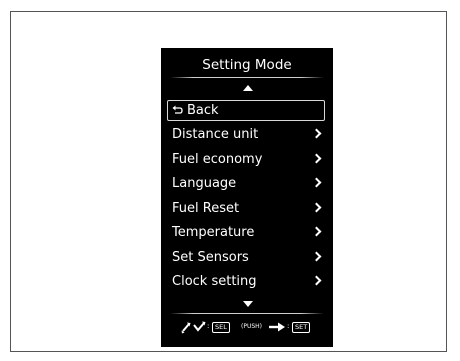 The image size is (460, 361). Describe the element at coordinates (203, 110) in the screenshot. I see `menu-item-label: Back` at that location.